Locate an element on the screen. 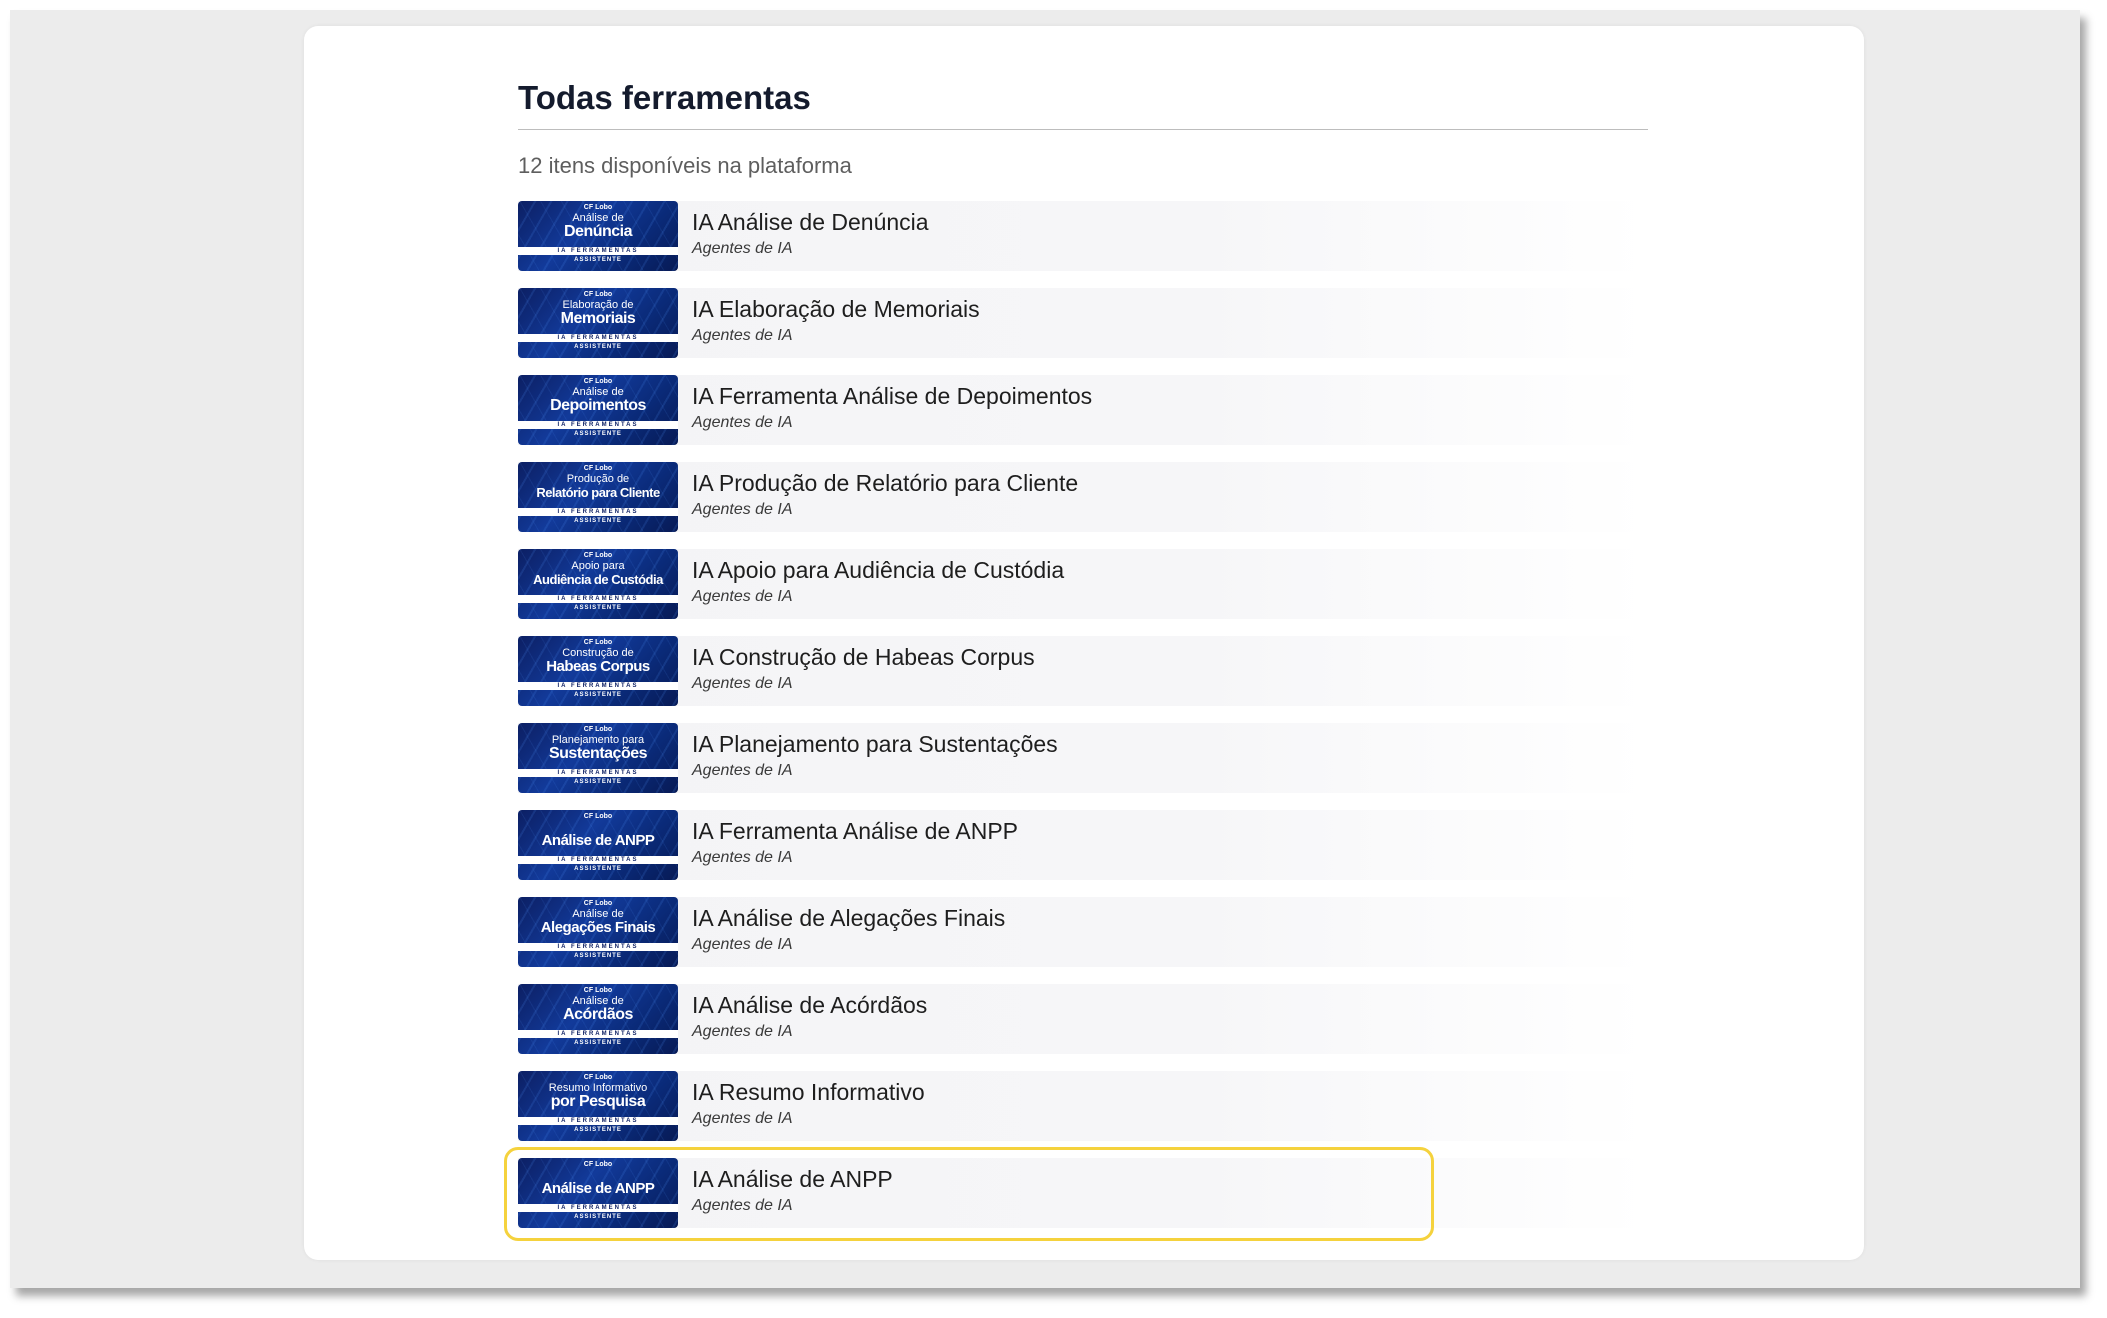  thumb-title: Depoimentos is located at coordinates (598, 405).